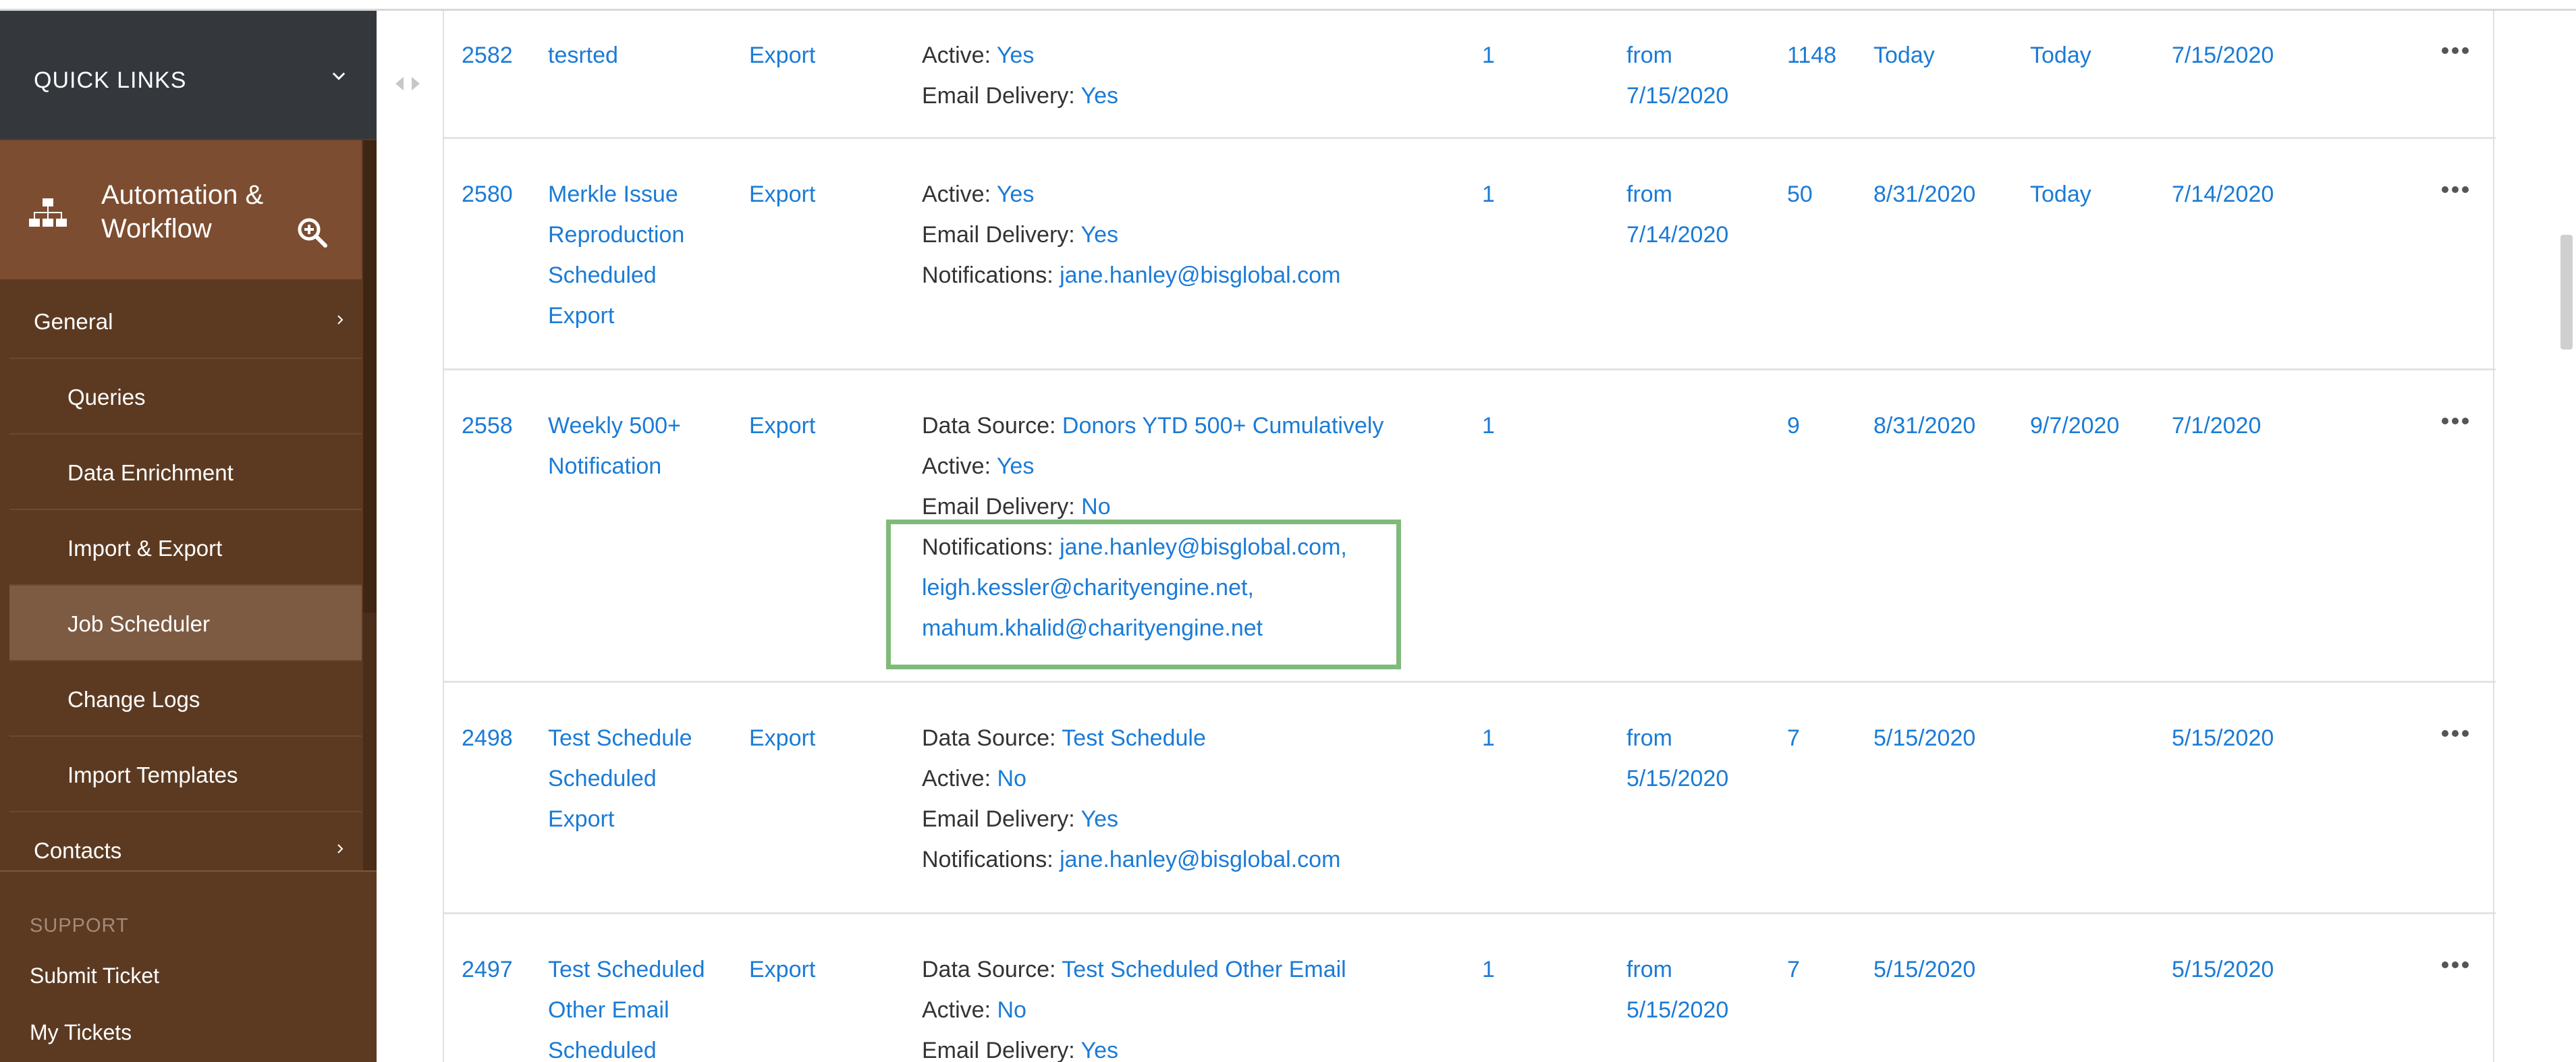  I want to click on zoom-in-icon, so click(312, 232).